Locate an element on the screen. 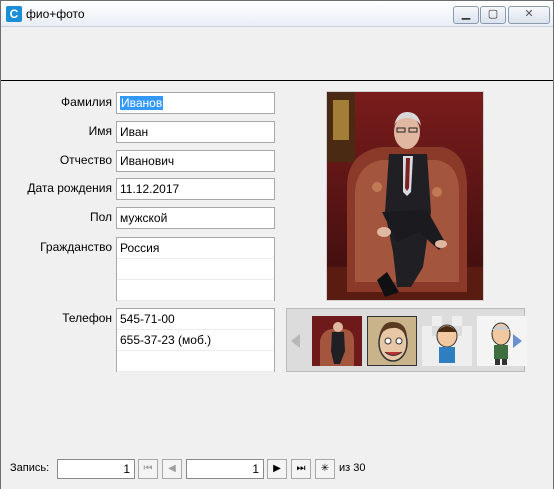 This screenshot has width=554, height=489. current-record-input: 1 is located at coordinates (225, 469).